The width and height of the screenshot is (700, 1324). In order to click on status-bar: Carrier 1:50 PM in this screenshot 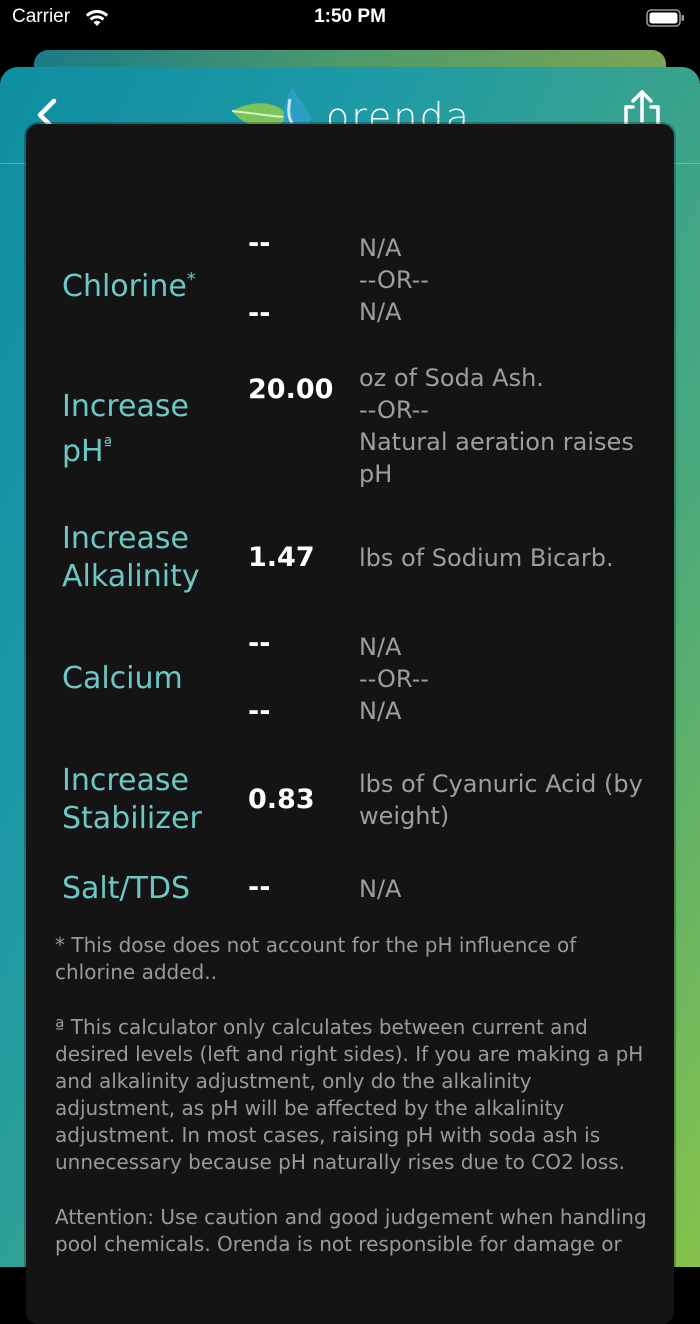, I will do `click(350, 26)`.